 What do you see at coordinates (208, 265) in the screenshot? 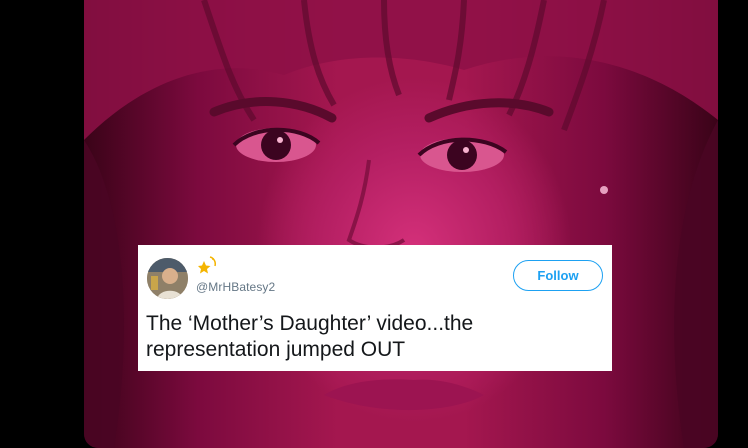
I see `star-emoji-icon` at bounding box center [208, 265].